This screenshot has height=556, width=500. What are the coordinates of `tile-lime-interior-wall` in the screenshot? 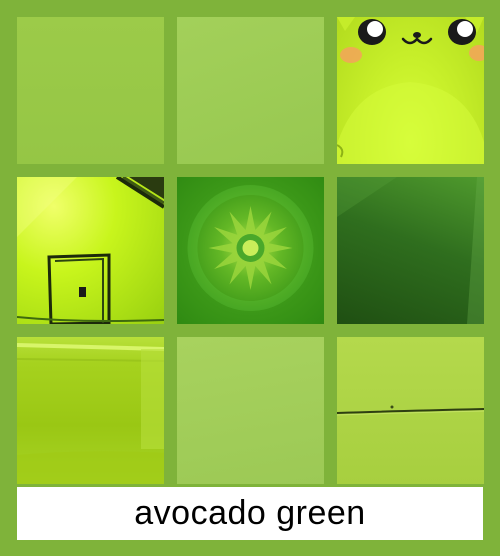 It's located at (90, 410).